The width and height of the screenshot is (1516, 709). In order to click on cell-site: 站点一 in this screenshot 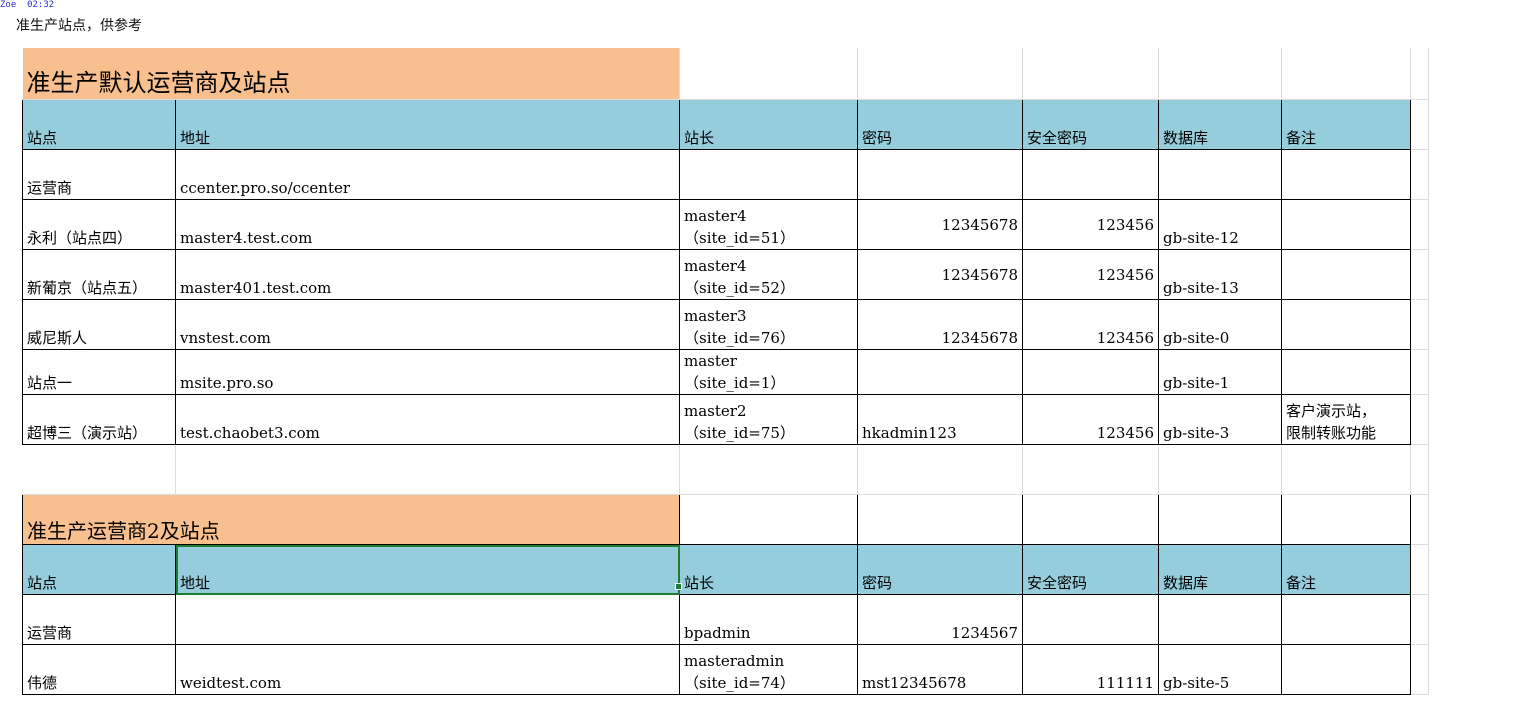, I will do `click(99, 372)`.